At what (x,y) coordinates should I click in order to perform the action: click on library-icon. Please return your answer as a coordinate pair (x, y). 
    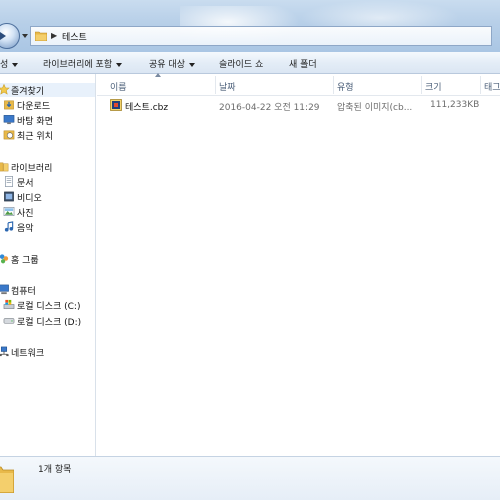
    Looking at the image, I should click on (4, 167).